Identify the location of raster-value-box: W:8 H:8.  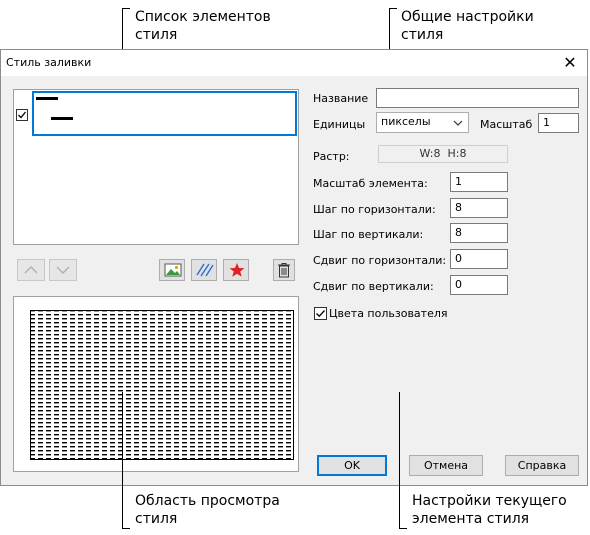
(443, 154).